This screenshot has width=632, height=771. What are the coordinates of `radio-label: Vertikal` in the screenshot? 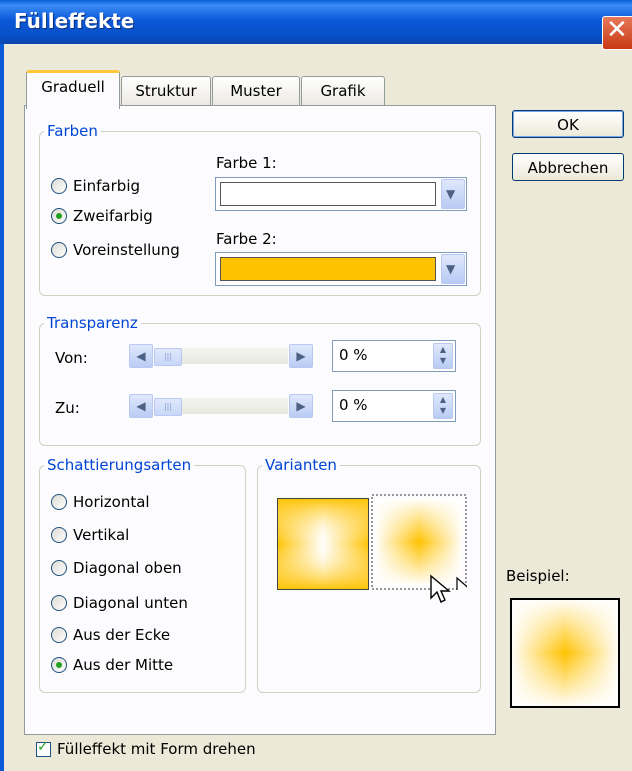 It's located at (101, 535).